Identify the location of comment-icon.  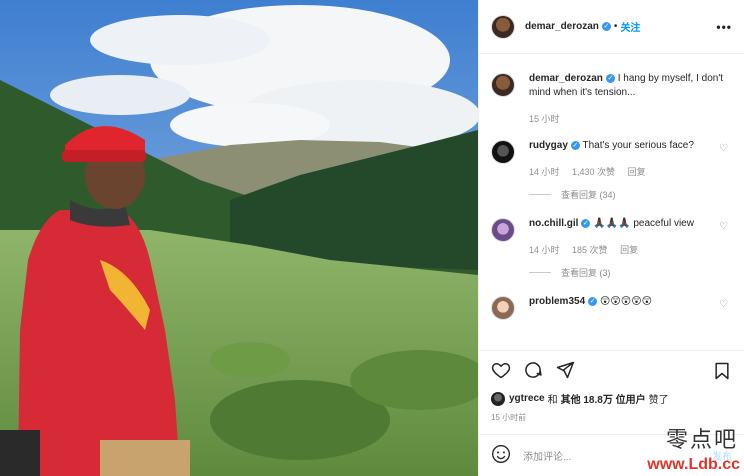
(533, 371).